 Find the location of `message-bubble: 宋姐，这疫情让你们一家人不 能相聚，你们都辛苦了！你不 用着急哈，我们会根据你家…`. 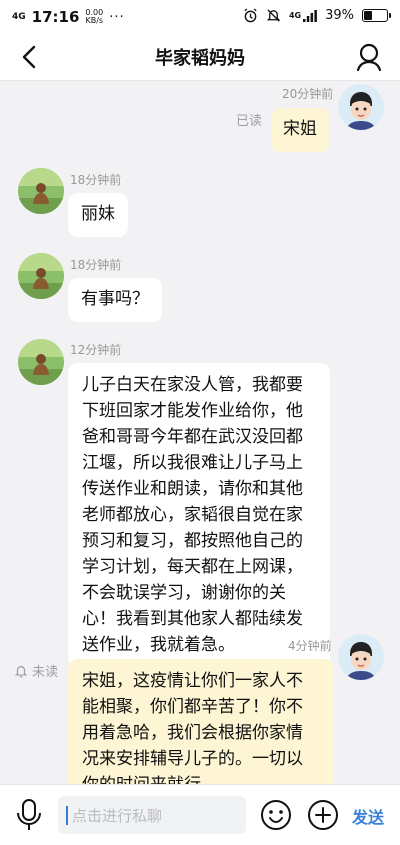

message-bubble: 宋姐，这疫情让你们一家人不 能相聚，你们都辛苦了！你不 用着急哈，我们会根据你家… is located at coordinates (201, 721).